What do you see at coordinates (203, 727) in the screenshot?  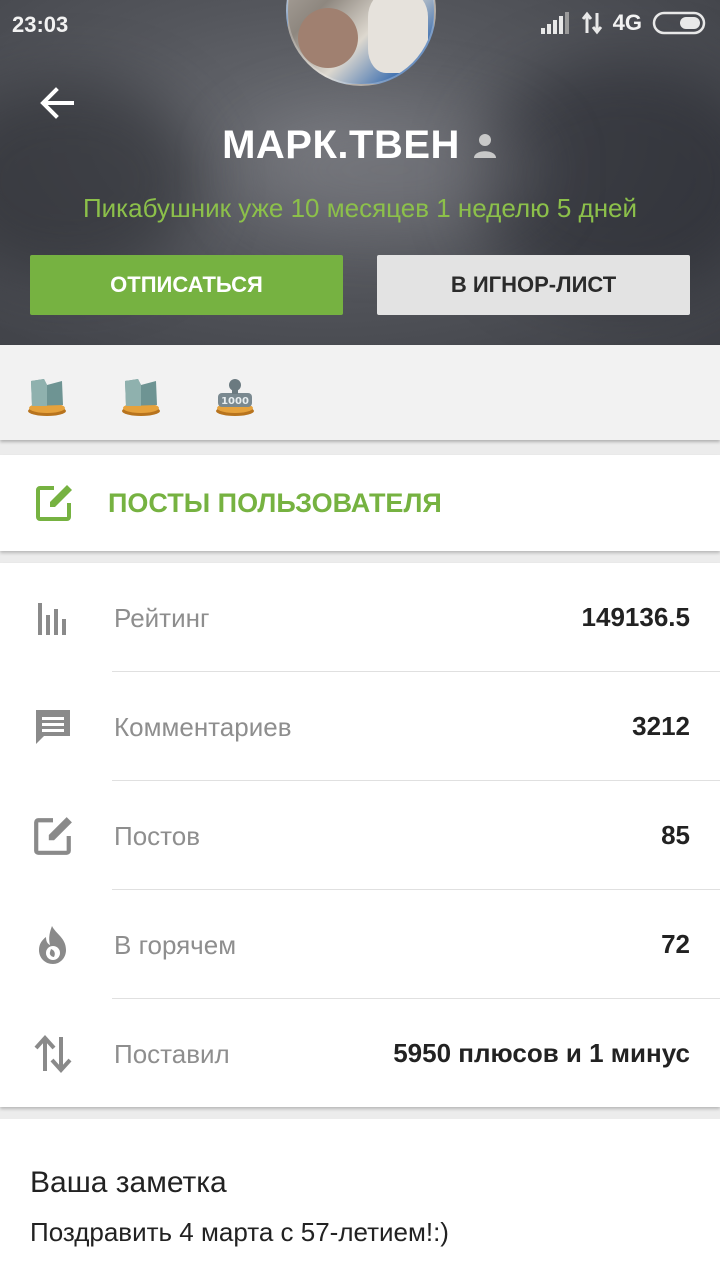 I see `stat-label: Комментариев` at bounding box center [203, 727].